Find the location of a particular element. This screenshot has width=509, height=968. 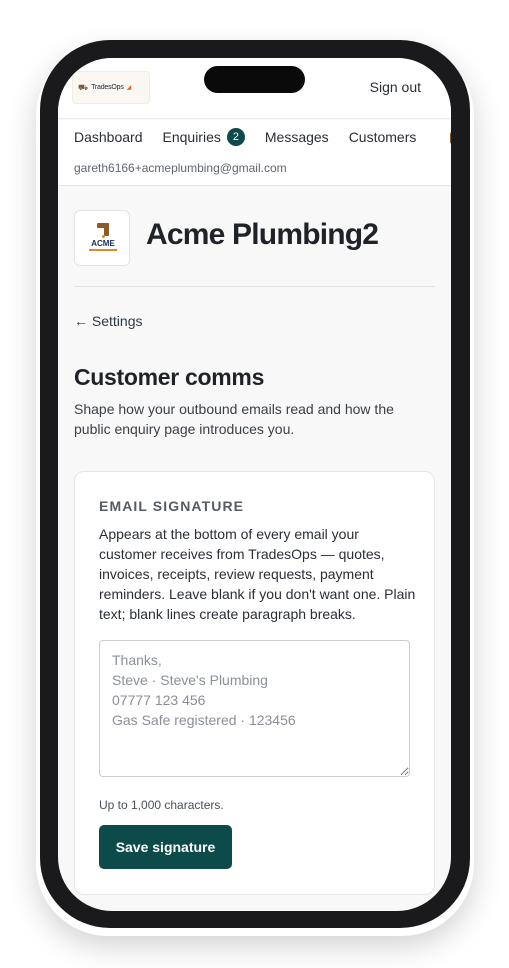

nav-item-messages: Messages is located at coordinates (297, 137).